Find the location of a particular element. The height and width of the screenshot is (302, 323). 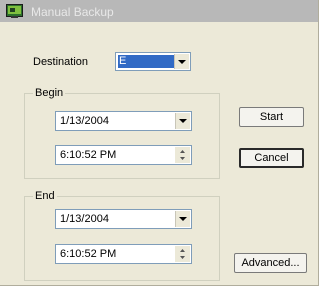

begin-date-dropdown-button is located at coordinates (182, 121).